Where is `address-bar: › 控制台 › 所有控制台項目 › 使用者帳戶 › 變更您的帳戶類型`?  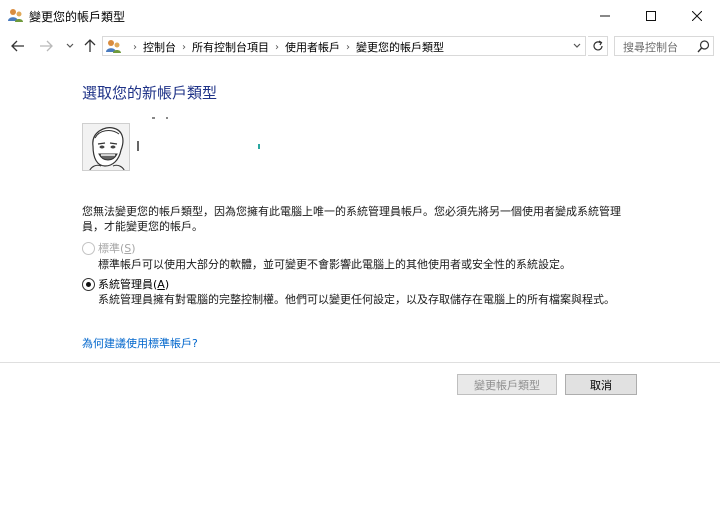
address-bar: › 控制台 › 所有控制台項目 › 使用者帳戶 › 變更您的帳戶類型 is located at coordinates (344, 46).